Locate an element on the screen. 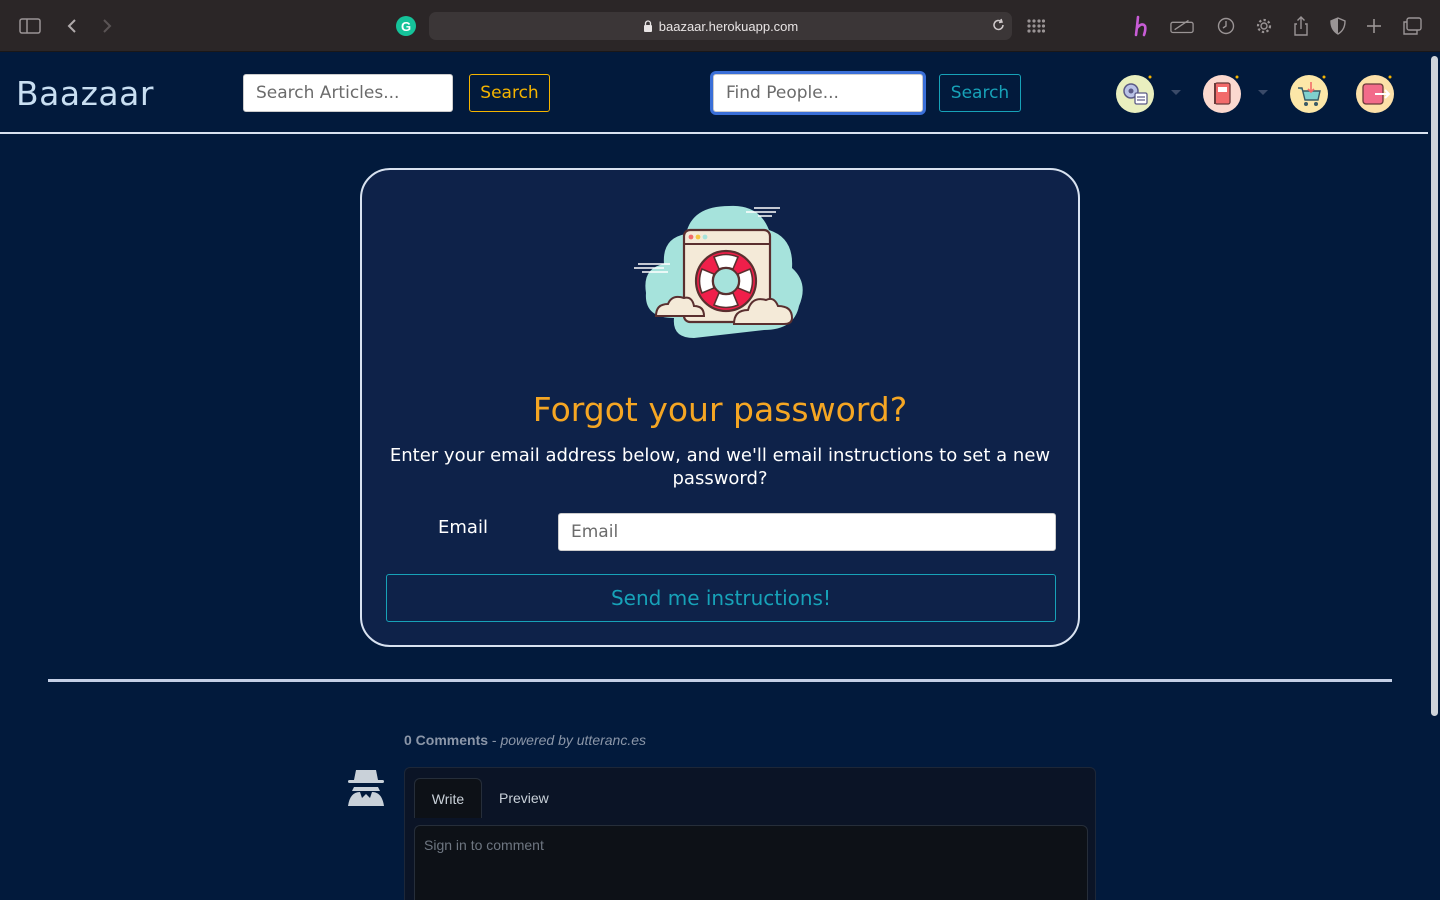 The image size is (1440, 900). tab-write: Write is located at coordinates (448, 798).